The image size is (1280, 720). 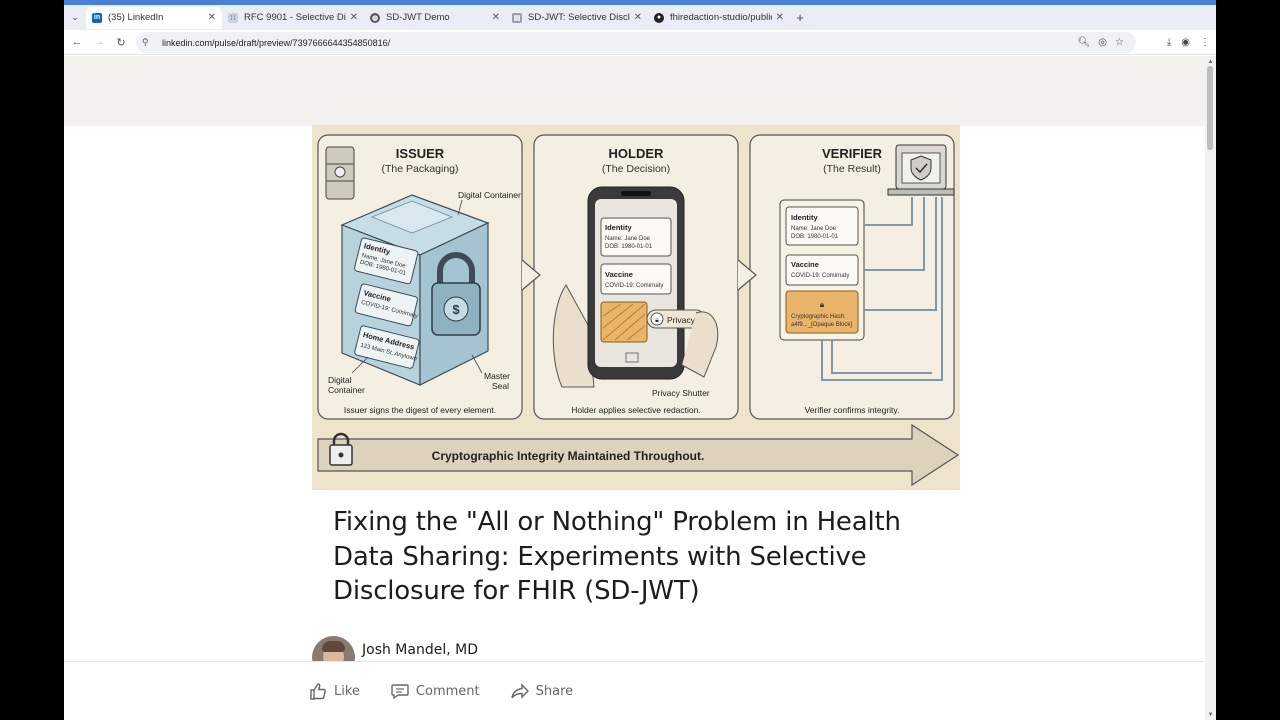 I want to click on comment-button: Comment, so click(x=435, y=691).